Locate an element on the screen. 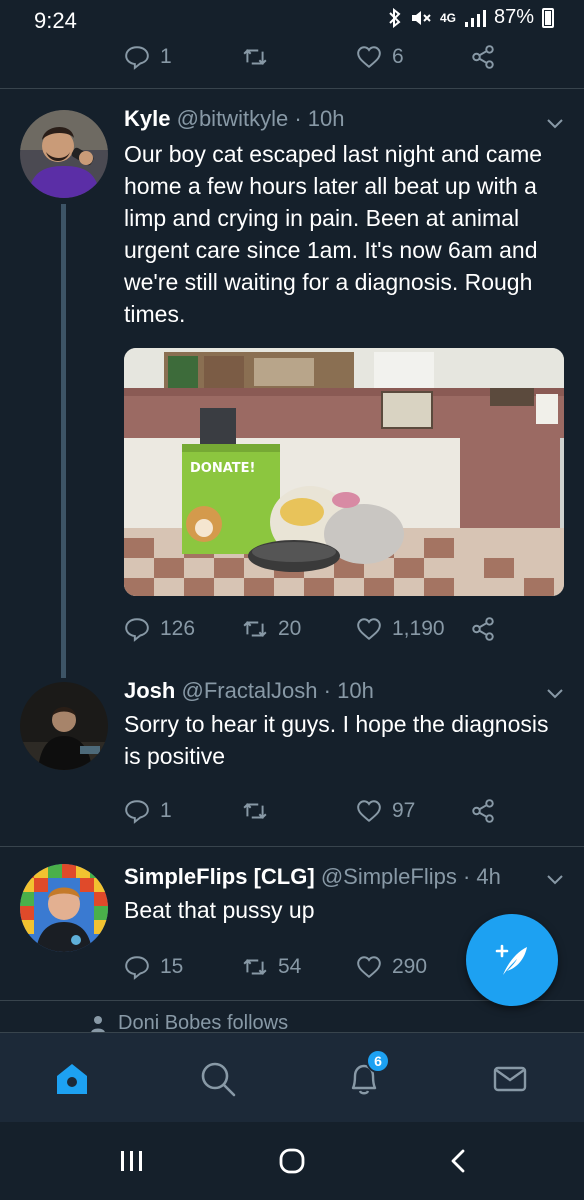 The width and height of the screenshot is (584, 1200). nav-home is located at coordinates (72, 1079).